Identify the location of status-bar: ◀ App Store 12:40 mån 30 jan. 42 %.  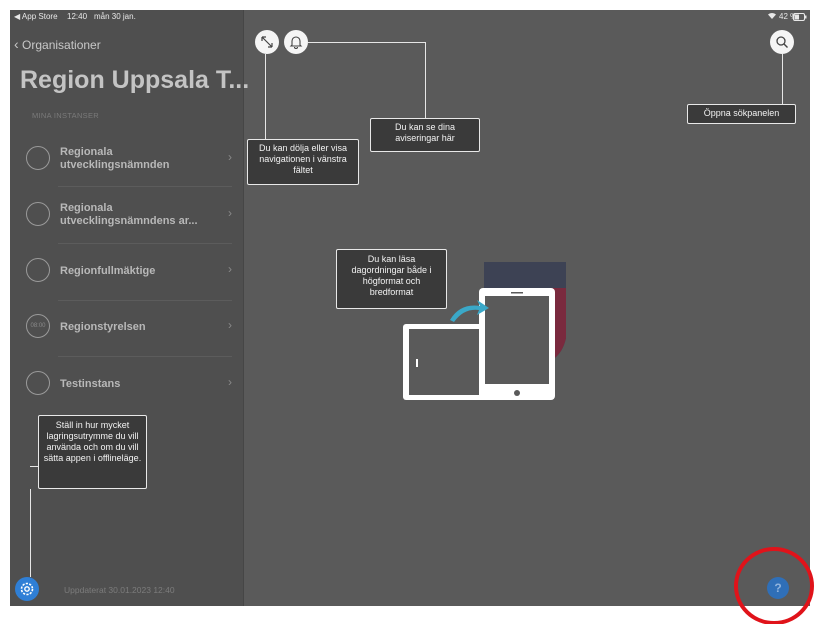
(410, 17).